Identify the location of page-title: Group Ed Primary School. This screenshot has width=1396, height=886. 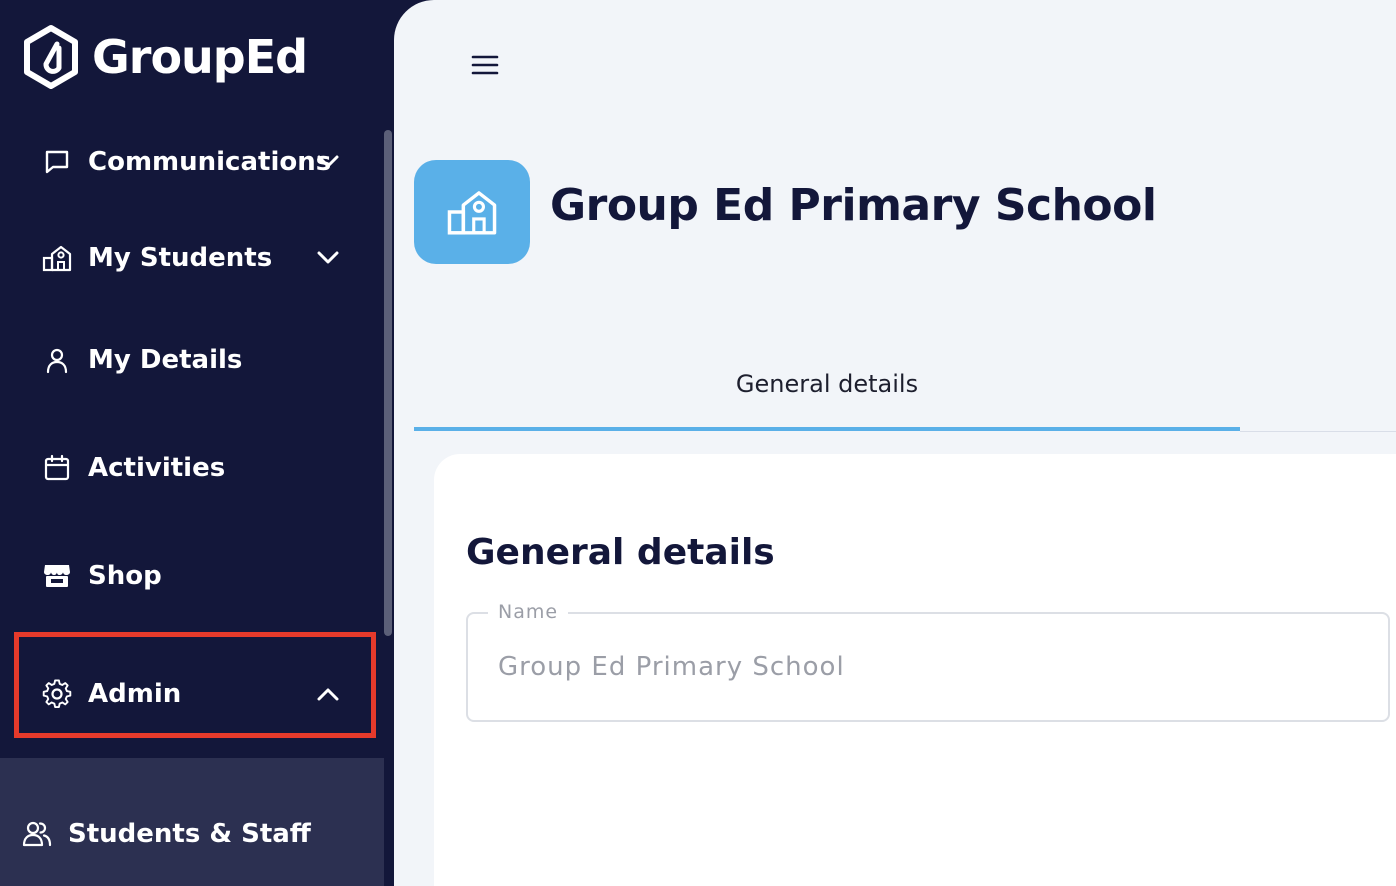
(853, 205).